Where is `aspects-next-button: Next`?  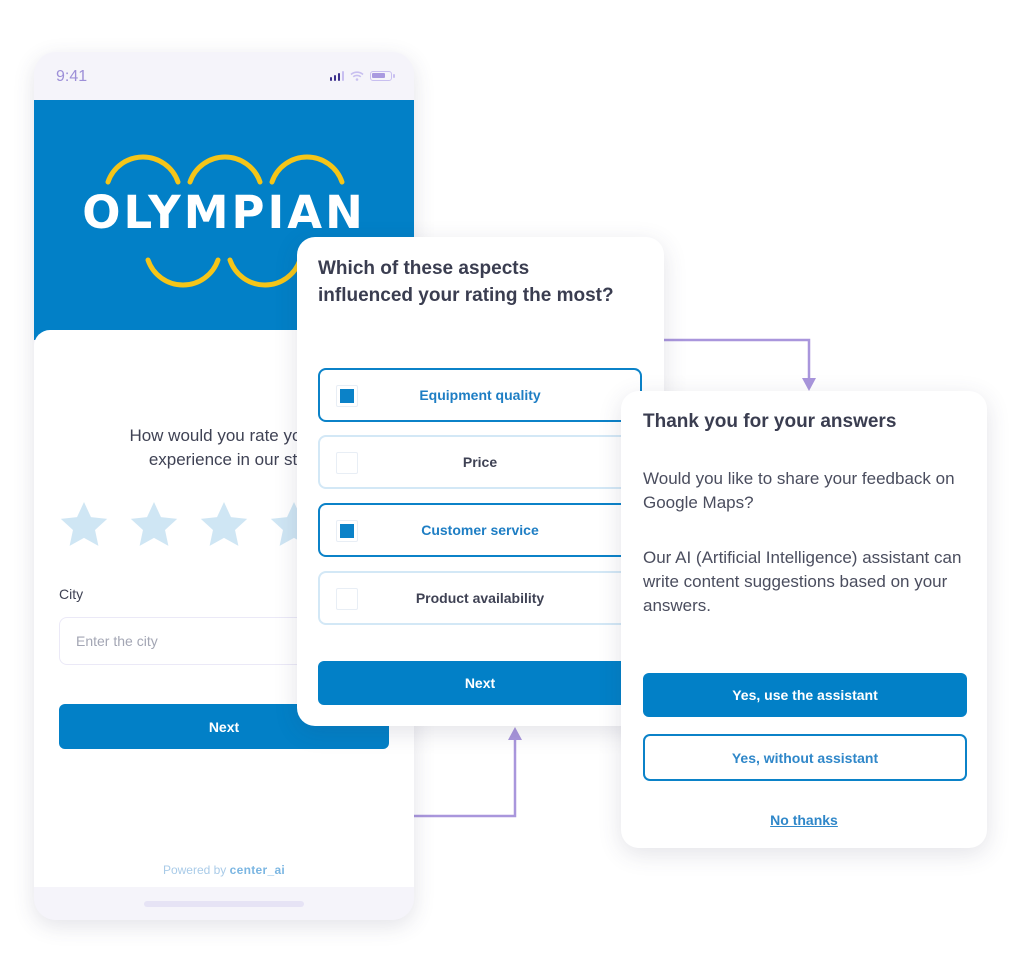 aspects-next-button: Next is located at coordinates (480, 683).